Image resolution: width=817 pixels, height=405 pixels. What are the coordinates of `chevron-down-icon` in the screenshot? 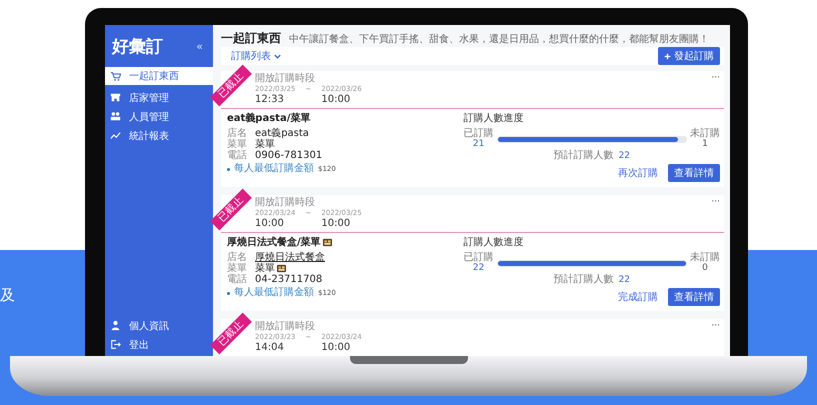 It's located at (277, 56).